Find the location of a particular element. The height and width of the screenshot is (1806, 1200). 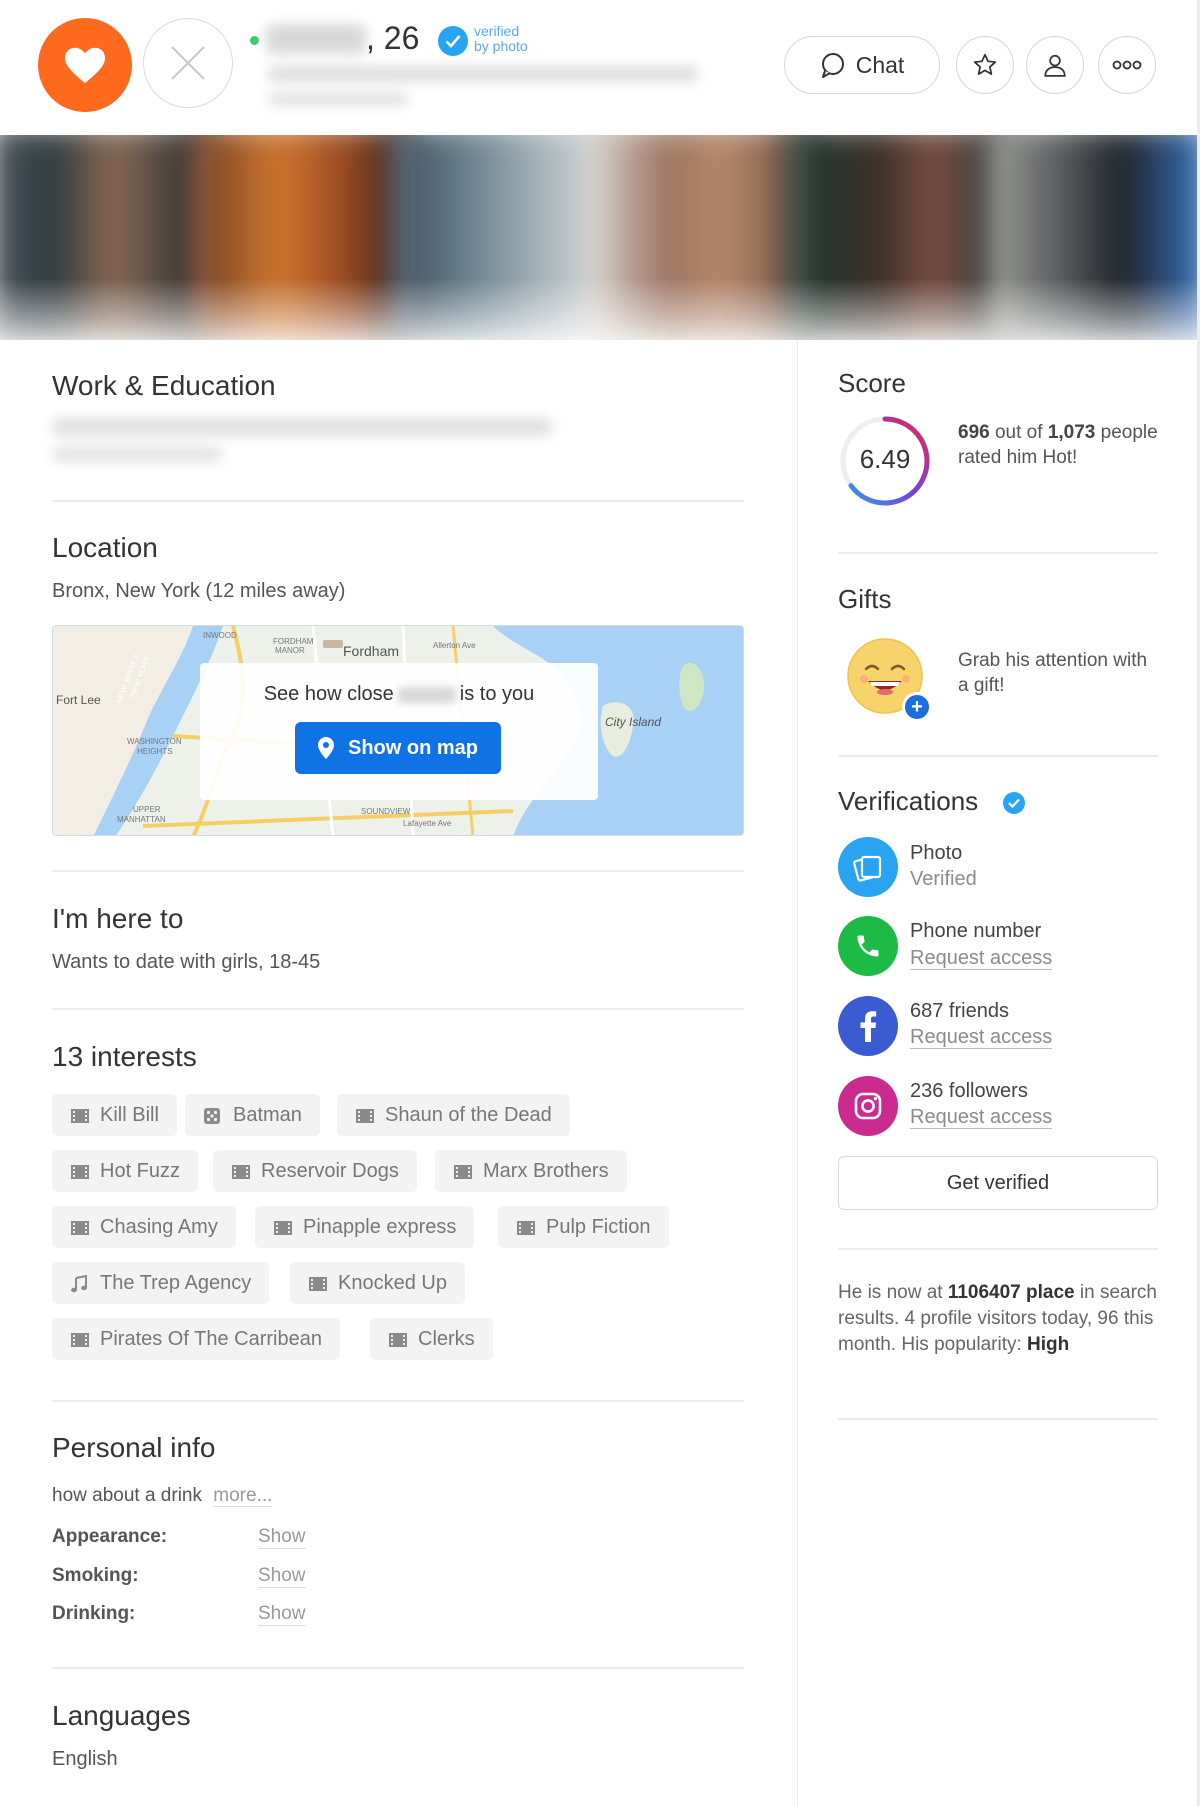

map-label-lafayette: Lafayette Ave is located at coordinates (427, 823).